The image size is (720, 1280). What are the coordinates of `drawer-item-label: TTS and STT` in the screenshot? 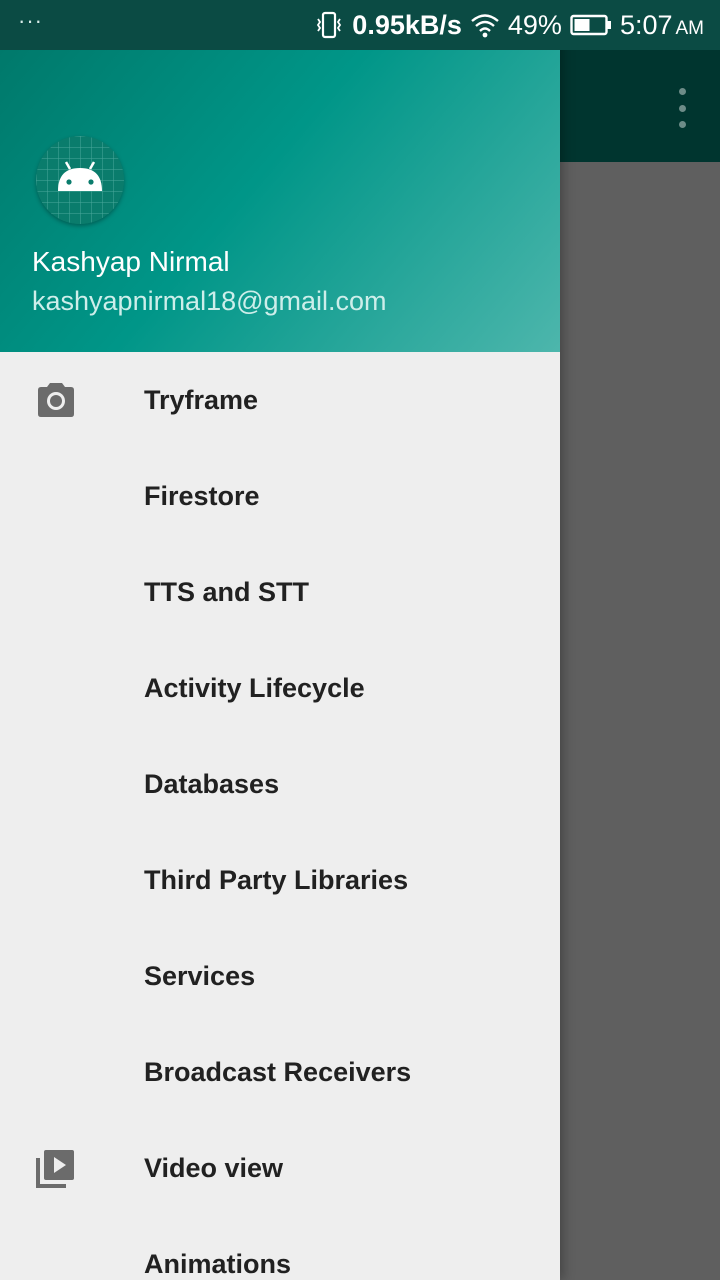 It's located at (226, 591).